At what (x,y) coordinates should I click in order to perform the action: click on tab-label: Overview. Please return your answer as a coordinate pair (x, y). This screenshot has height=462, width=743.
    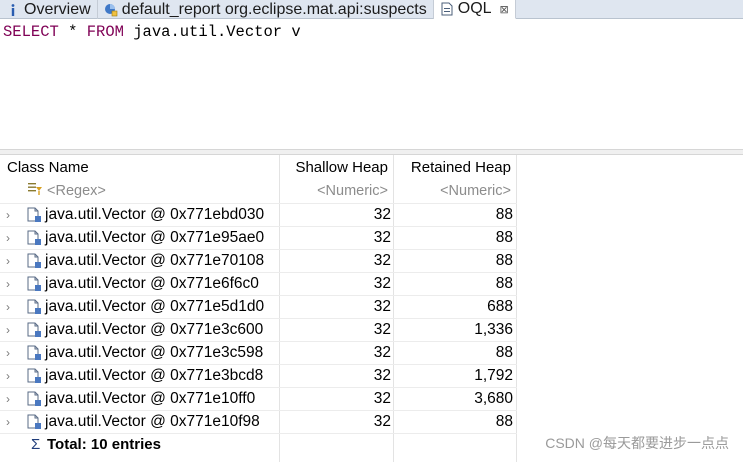
    Looking at the image, I should click on (57, 9).